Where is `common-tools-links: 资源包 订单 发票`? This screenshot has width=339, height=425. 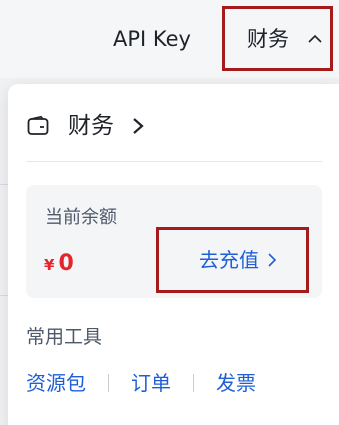 common-tools-links: 资源包 订单 发票 is located at coordinates (141, 383).